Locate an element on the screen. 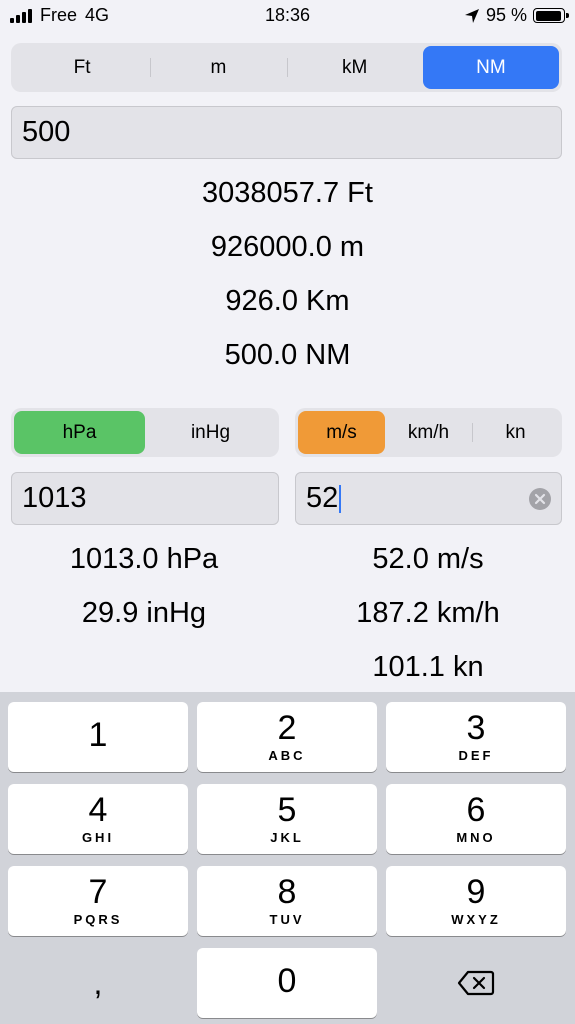 The image size is (575, 1024). key-8: 8 TUV is located at coordinates (287, 901).